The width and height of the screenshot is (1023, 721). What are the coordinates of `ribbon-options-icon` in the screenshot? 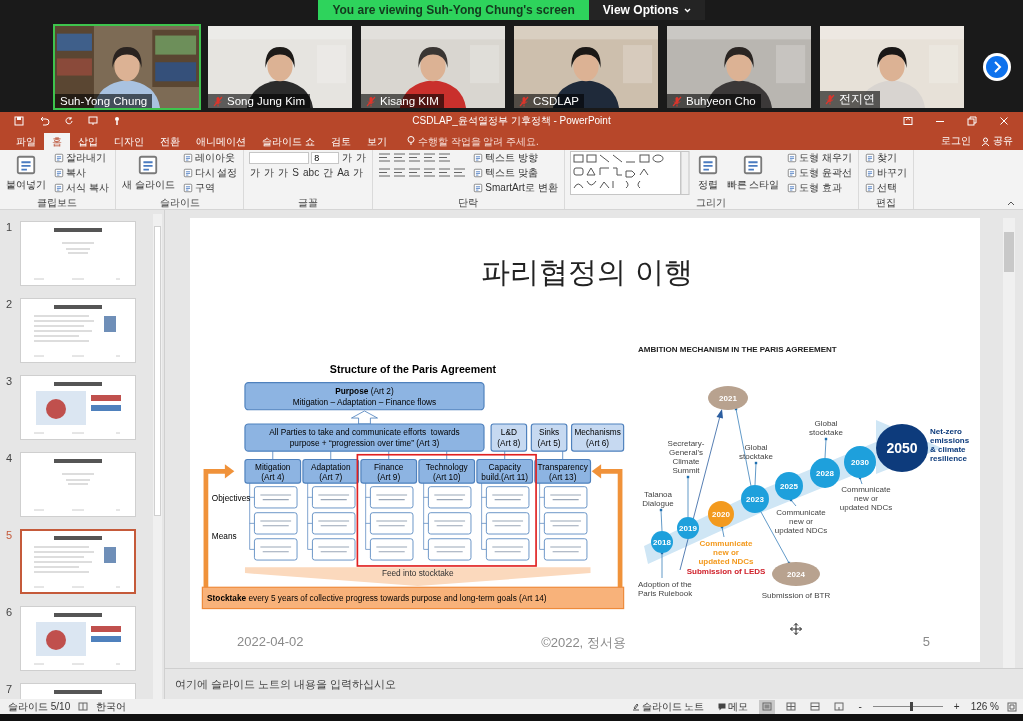 It's located at (908, 121).